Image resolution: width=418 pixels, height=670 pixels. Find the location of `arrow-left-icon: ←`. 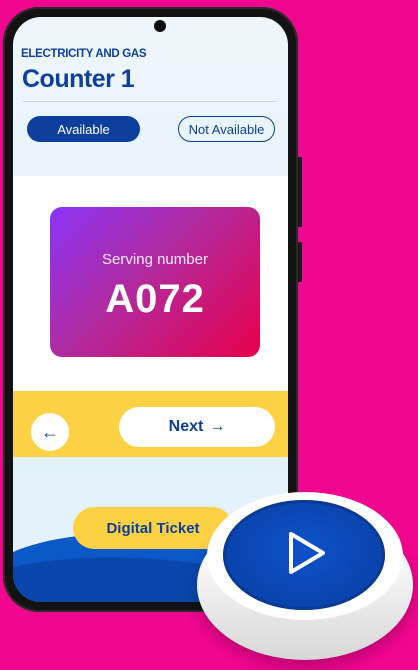

arrow-left-icon: ← is located at coordinates (50, 431).